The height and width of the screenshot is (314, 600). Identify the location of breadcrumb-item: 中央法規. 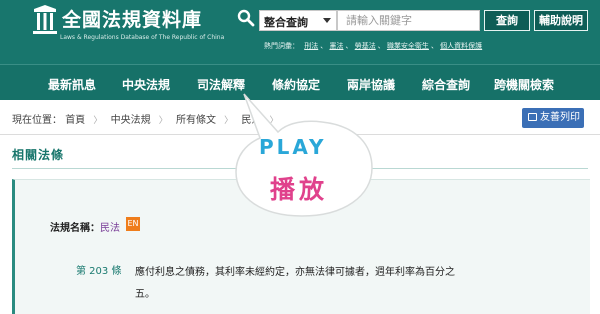
(131, 120).